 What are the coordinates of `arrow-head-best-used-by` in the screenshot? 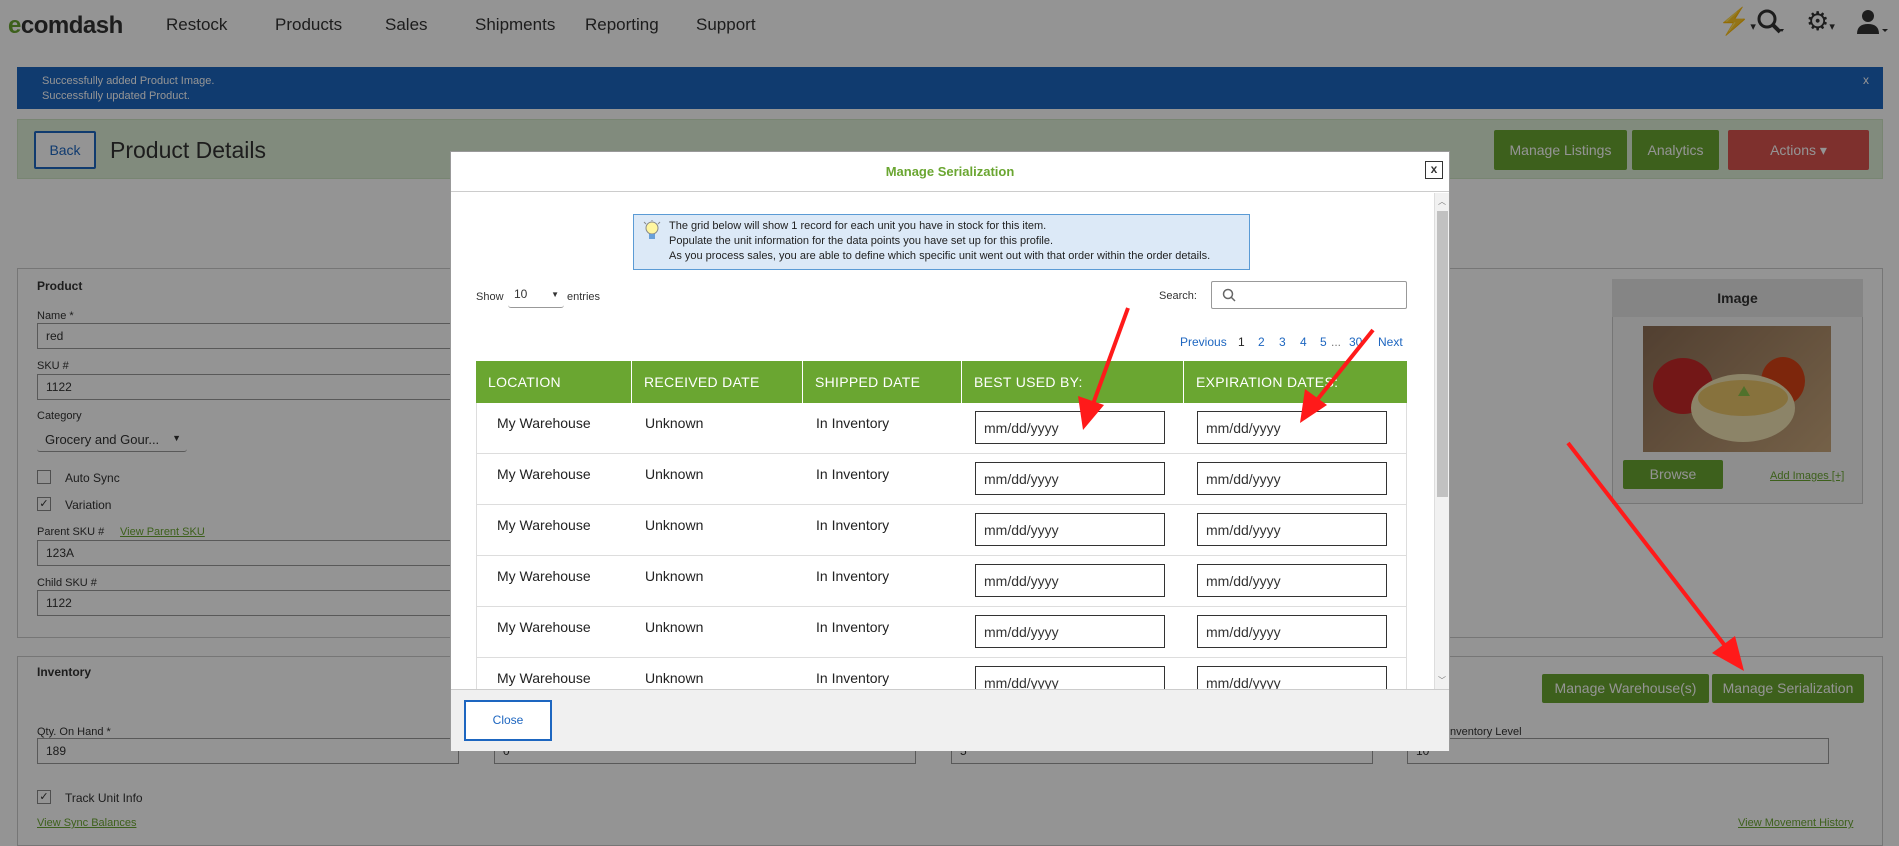 It's located at (1091, 413).